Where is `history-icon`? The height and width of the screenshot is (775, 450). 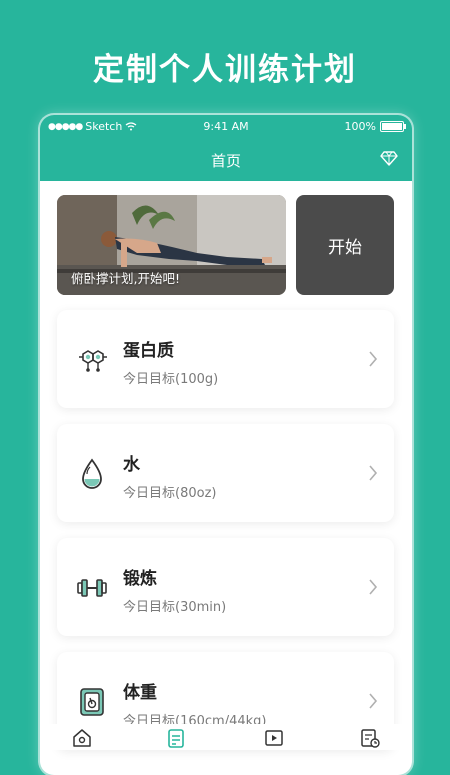 history-icon is located at coordinates (370, 738).